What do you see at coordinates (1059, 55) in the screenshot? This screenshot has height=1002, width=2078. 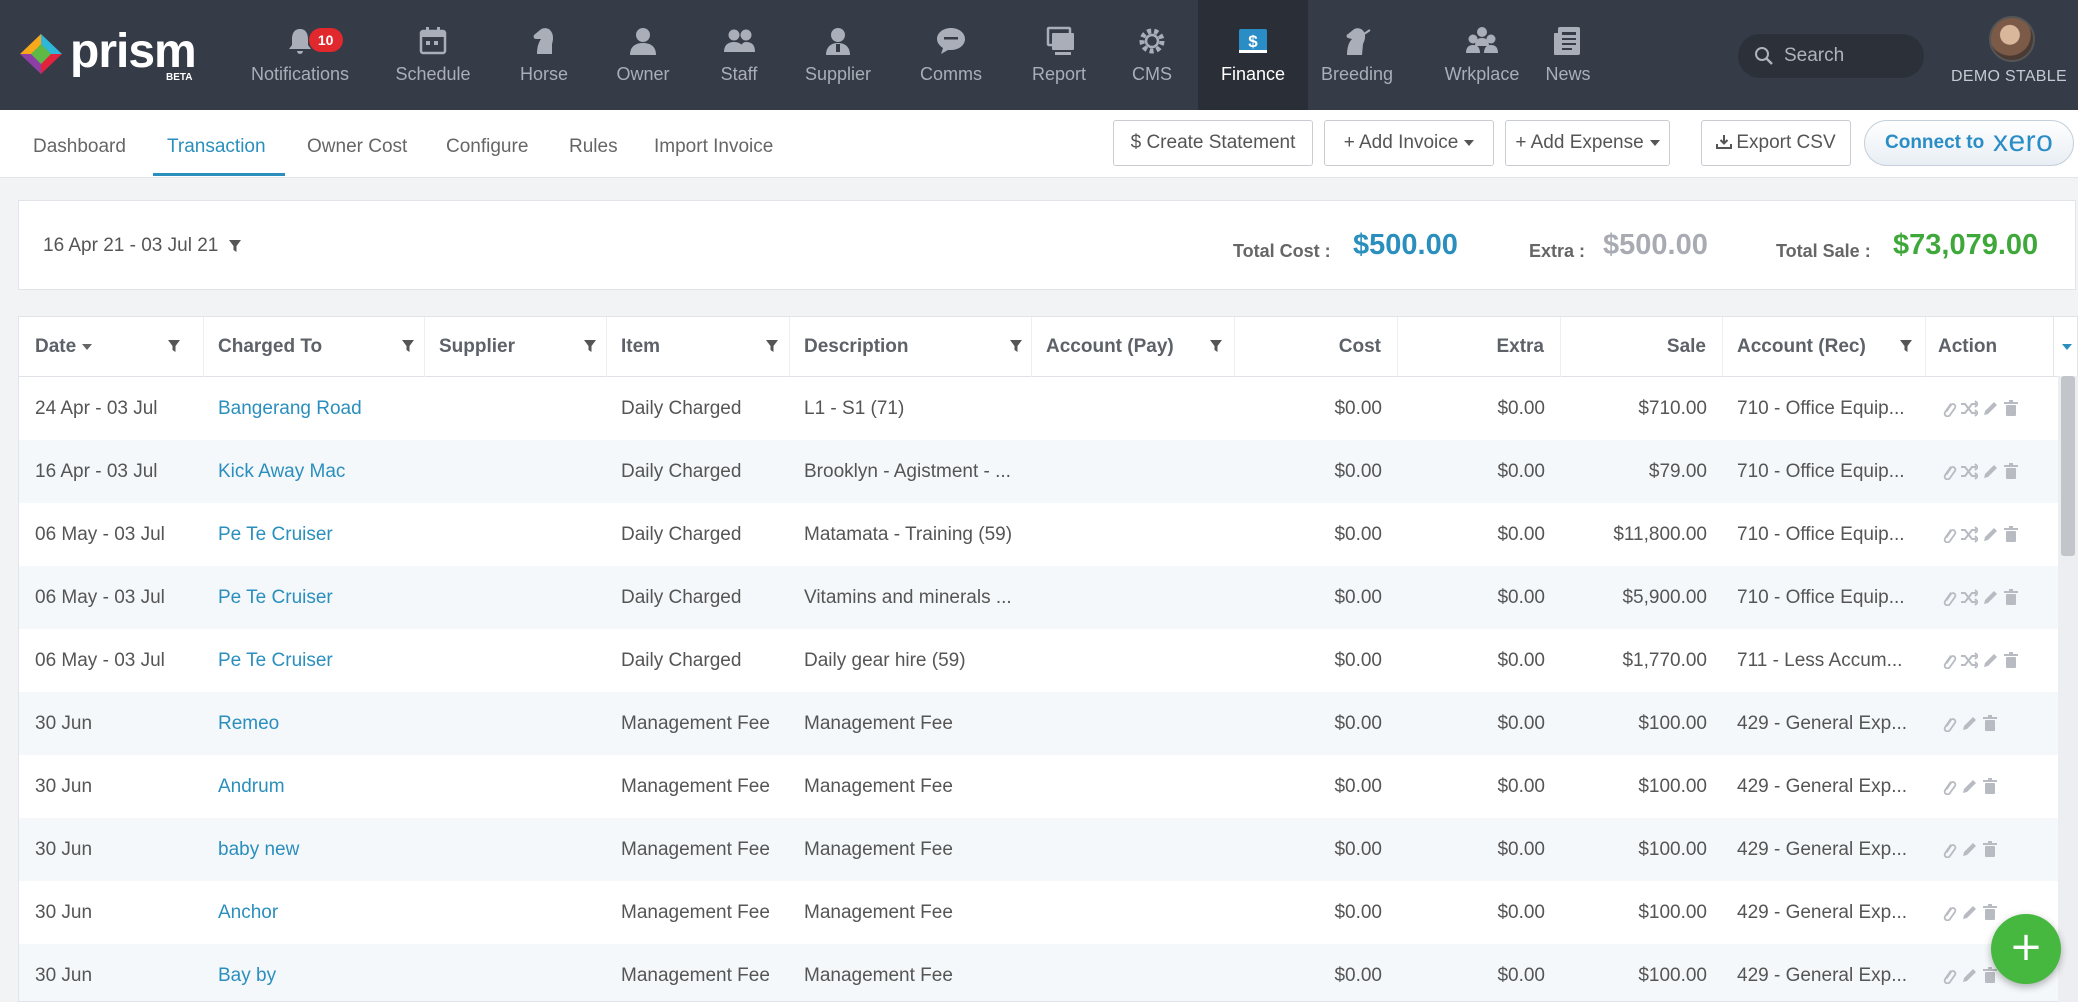 I see `nav-item-report: Report` at bounding box center [1059, 55].